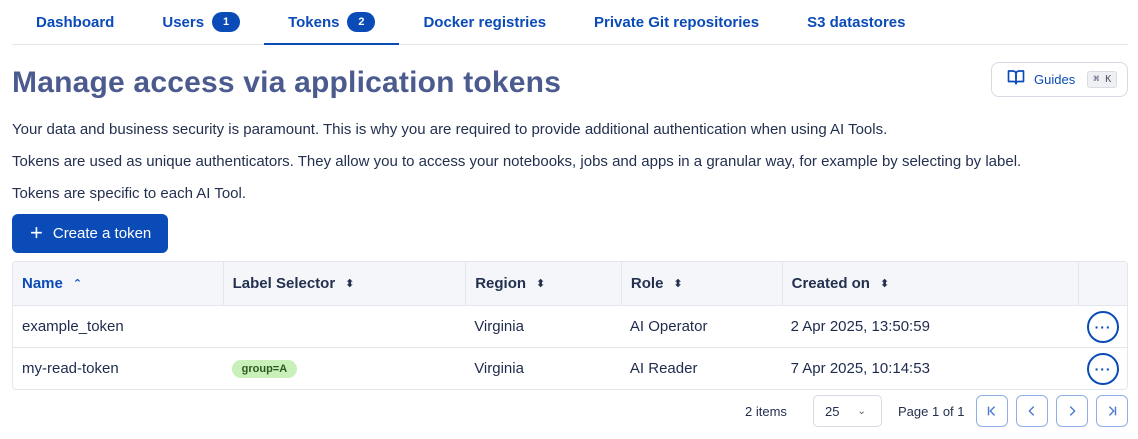 Image resolution: width=1138 pixels, height=439 pixels. I want to click on tab-private-git-repositories: Private Git repositories, so click(676, 22).